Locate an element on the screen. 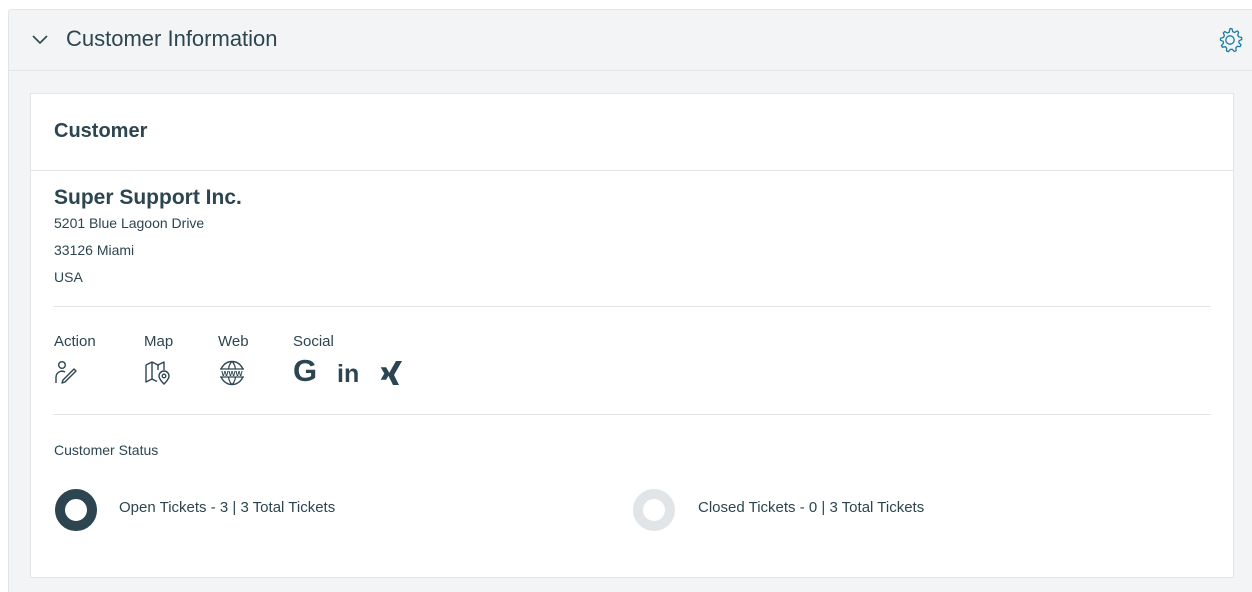 The width and height of the screenshot is (1252, 592). web-button: WWW is located at coordinates (232, 373).